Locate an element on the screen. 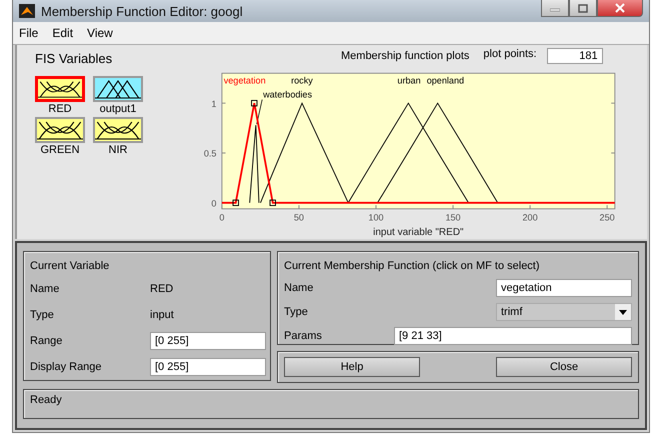 The width and height of the screenshot is (656, 434). status-text: Ready is located at coordinates (46, 400).